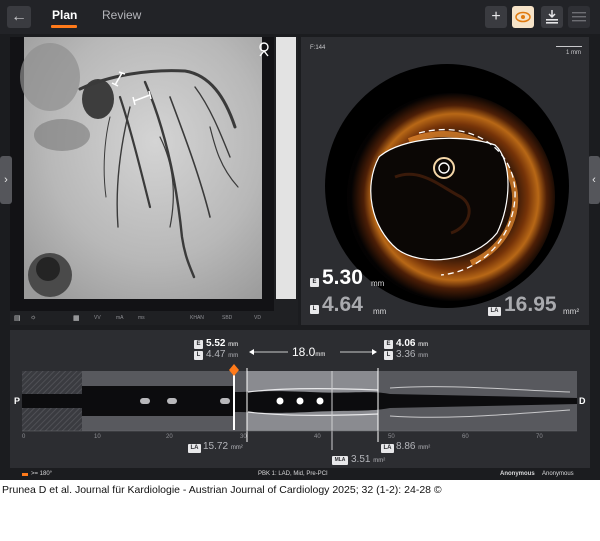 This screenshot has width=600, height=541. Describe the element at coordinates (412, 354) in the screenshot. I see `distal-l-value: 3.36 mm` at that location.